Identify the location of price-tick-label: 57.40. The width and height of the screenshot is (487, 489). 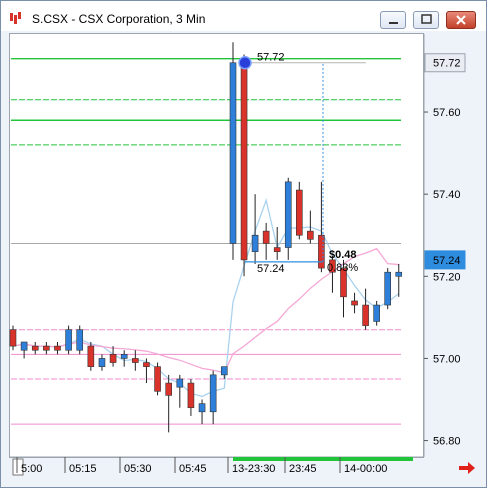
(447, 195).